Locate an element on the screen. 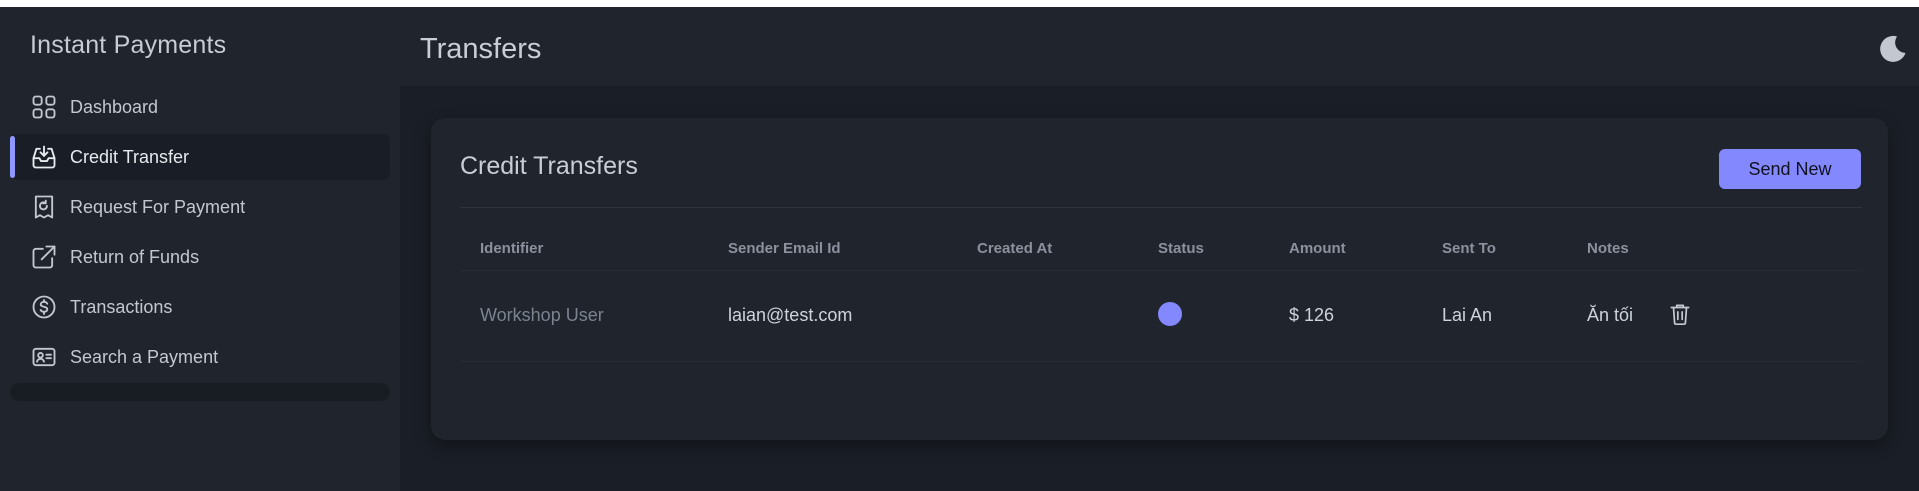 The height and width of the screenshot is (491, 1919). sidebar-item-transactions: Transactions is located at coordinates (200, 307).